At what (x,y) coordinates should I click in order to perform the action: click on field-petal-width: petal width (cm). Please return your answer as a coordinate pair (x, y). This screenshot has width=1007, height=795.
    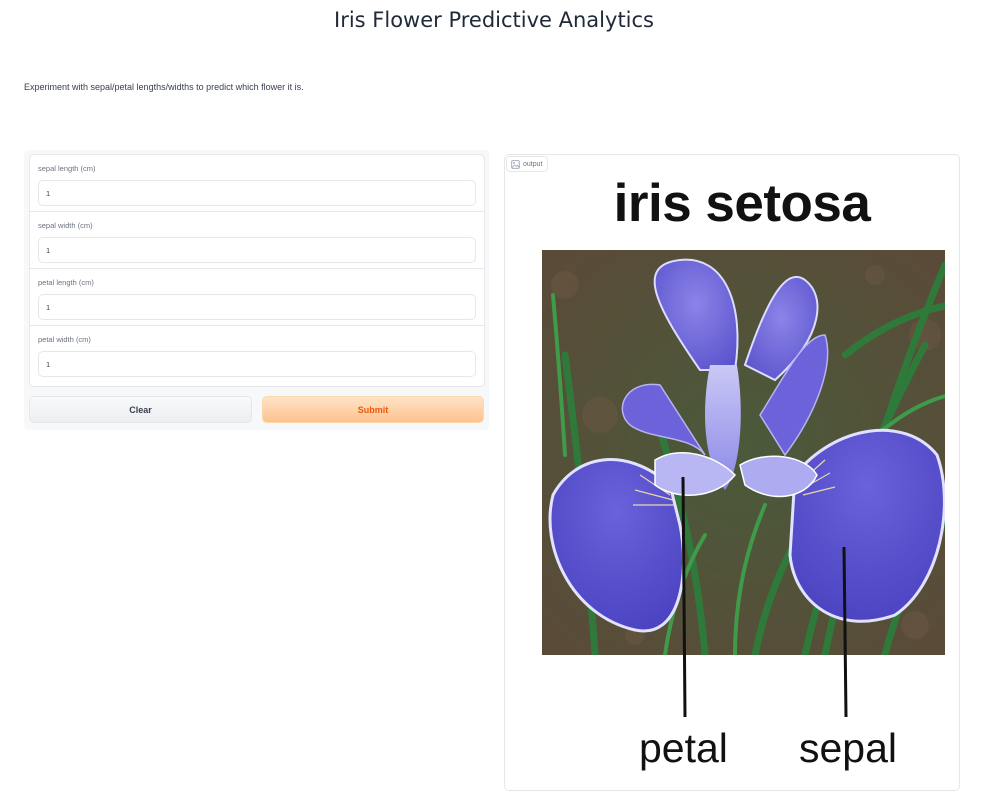
    Looking at the image, I should click on (257, 354).